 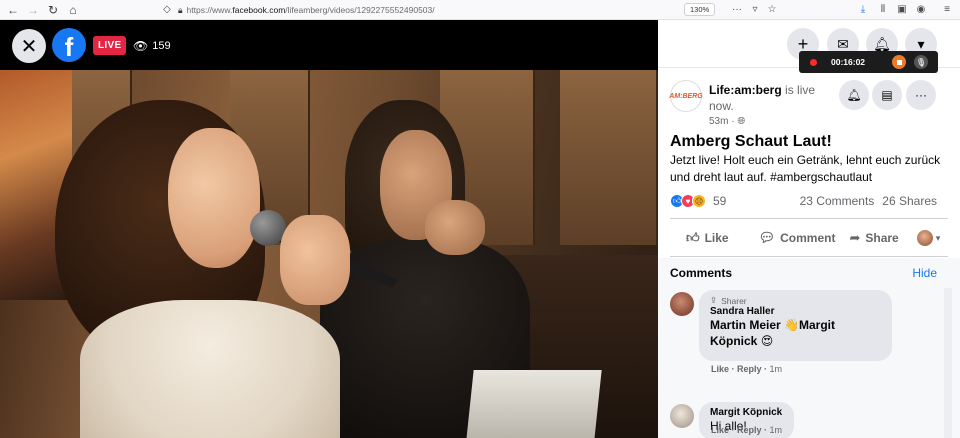 What do you see at coordinates (700, 9) in the screenshot?
I see `zoom-level: 130%` at bounding box center [700, 9].